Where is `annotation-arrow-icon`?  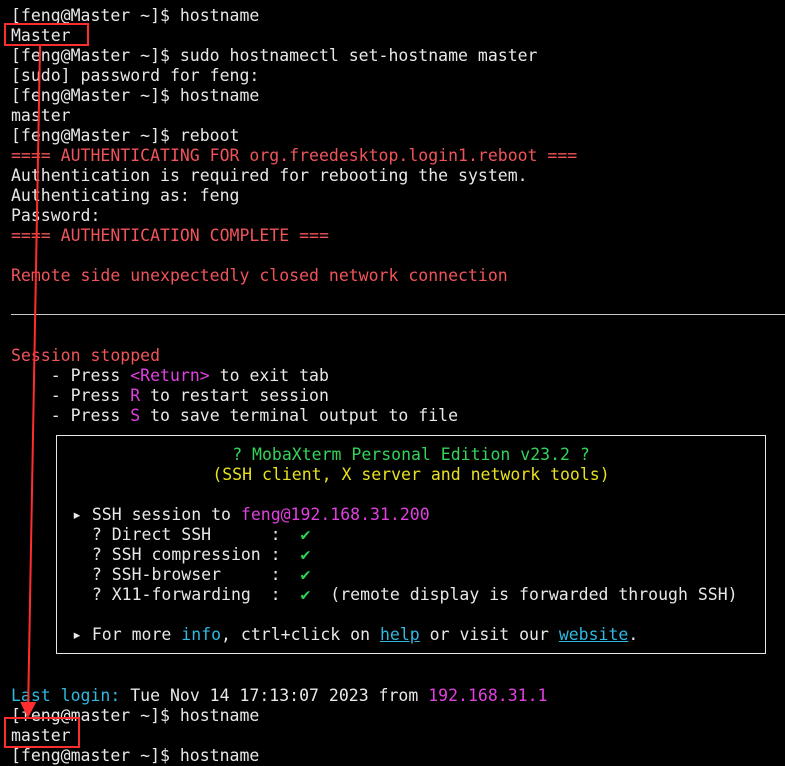 annotation-arrow-icon is located at coordinates (30, 381).